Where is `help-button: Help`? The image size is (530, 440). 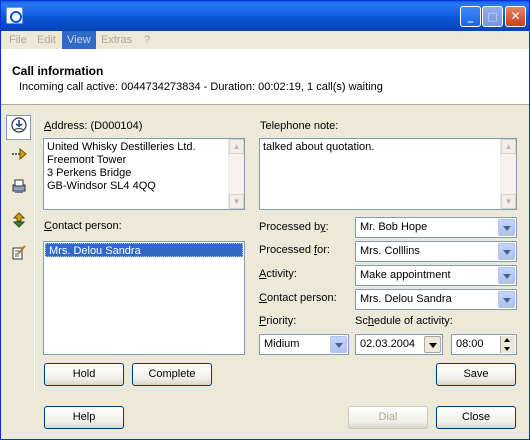
help-button: Help is located at coordinates (84, 417).